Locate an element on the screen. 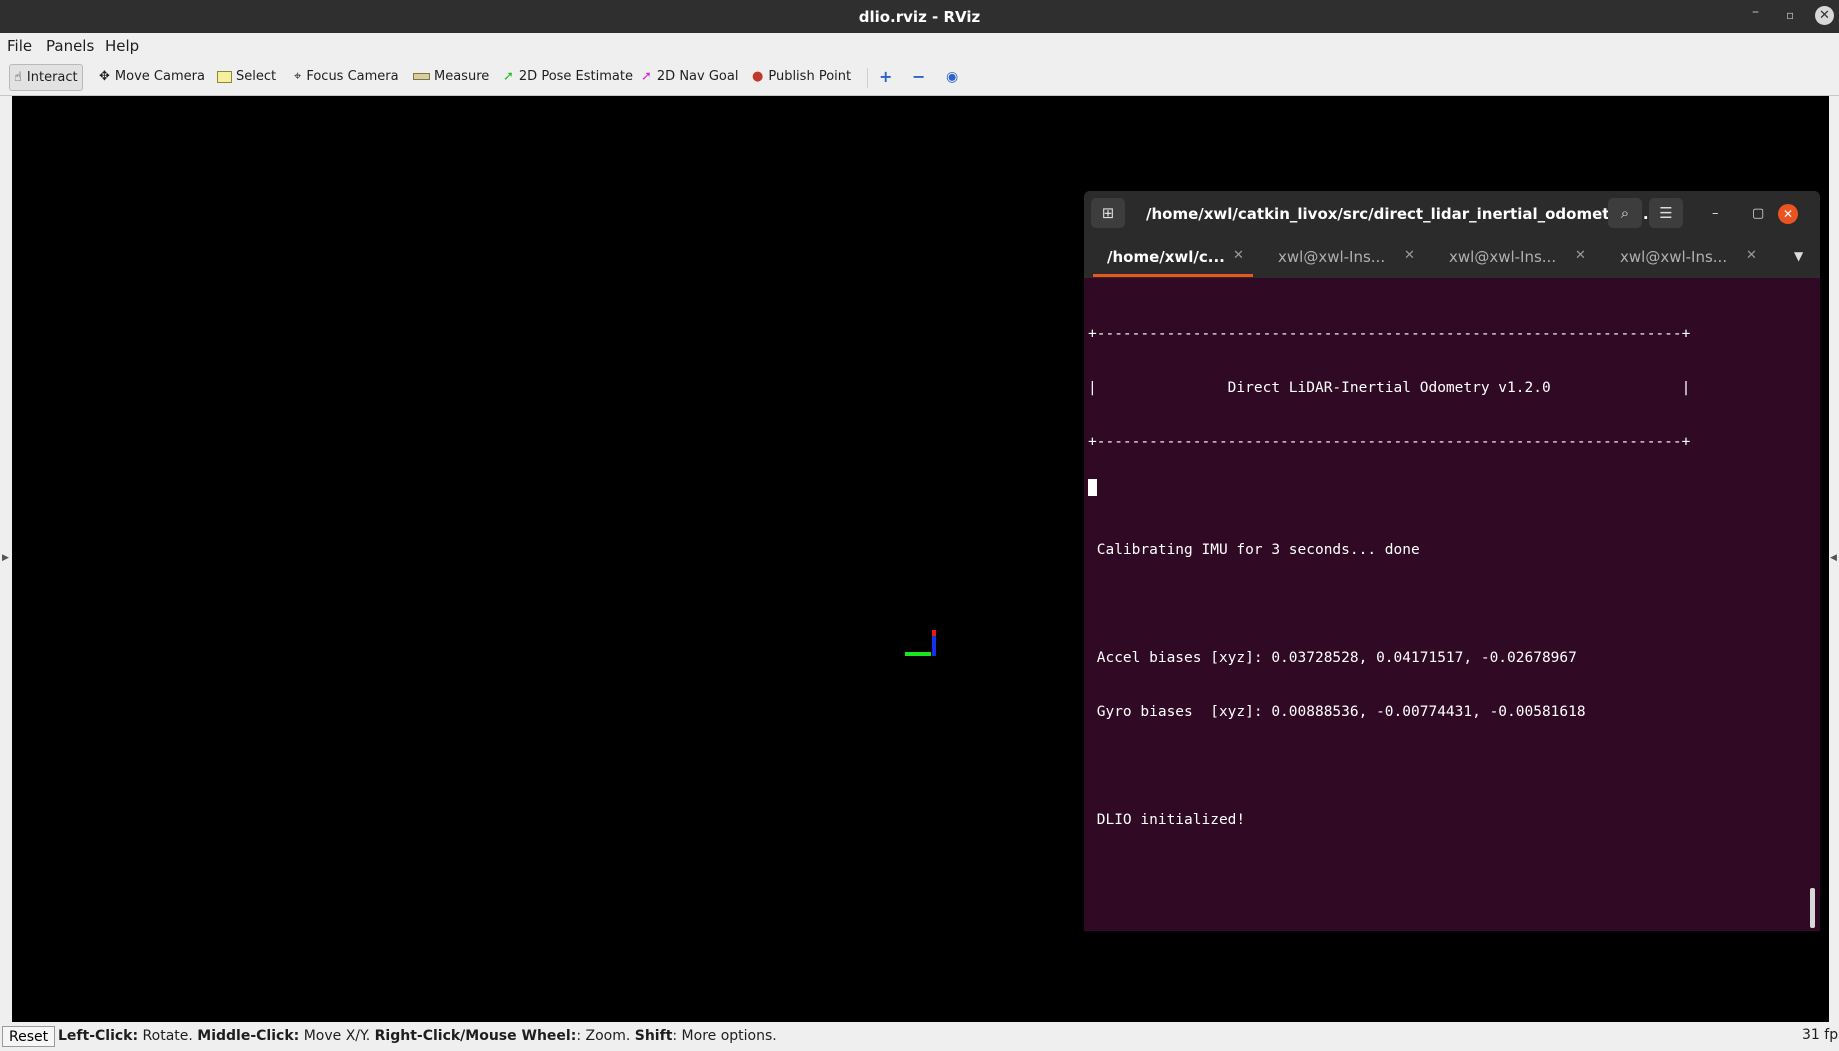 The height and width of the screenshot is (1051, 1839). expand-left-icon: ▶ is located at coordinates (5, 558).